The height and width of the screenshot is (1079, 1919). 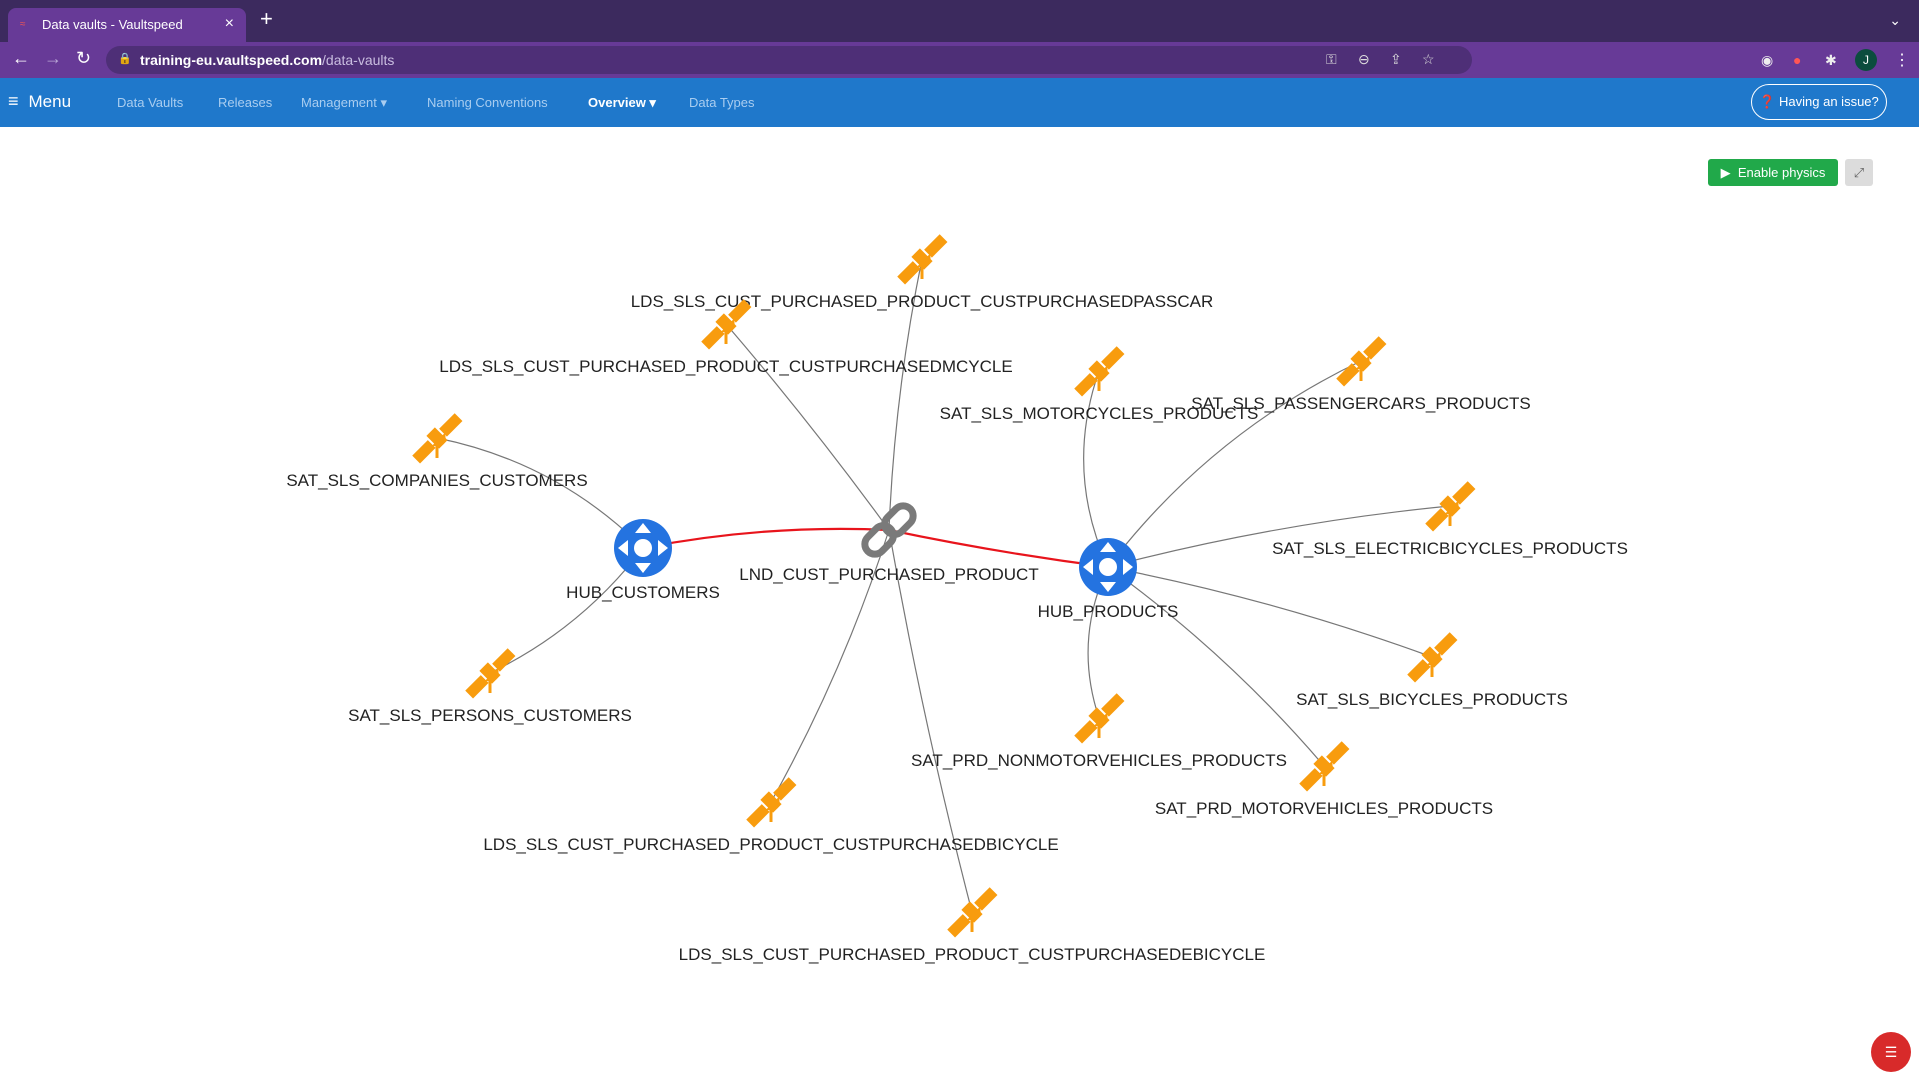 I want to click on close-tab-icon: ×, so click(x=229, y=24).